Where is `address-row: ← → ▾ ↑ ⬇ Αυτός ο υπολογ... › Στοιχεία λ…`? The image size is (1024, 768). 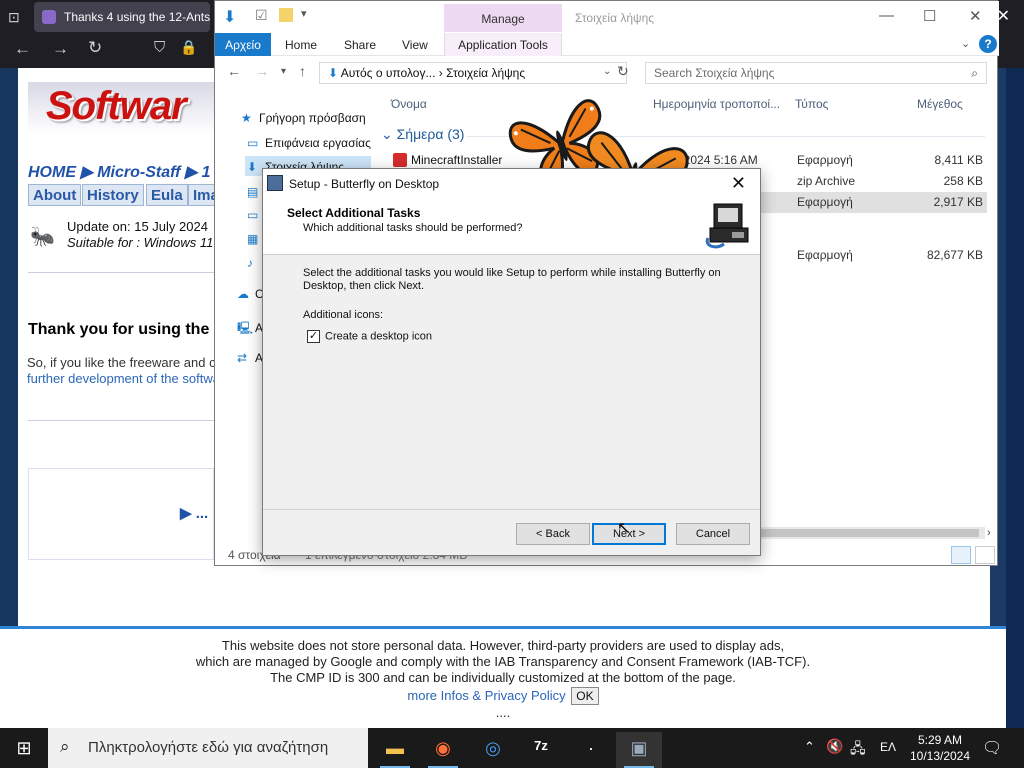
address-row: ← → ▾ ↑ ⬇ Αυτός ο υπολογ... › Στοιχεία λ… is located at coordinates (607, 73).